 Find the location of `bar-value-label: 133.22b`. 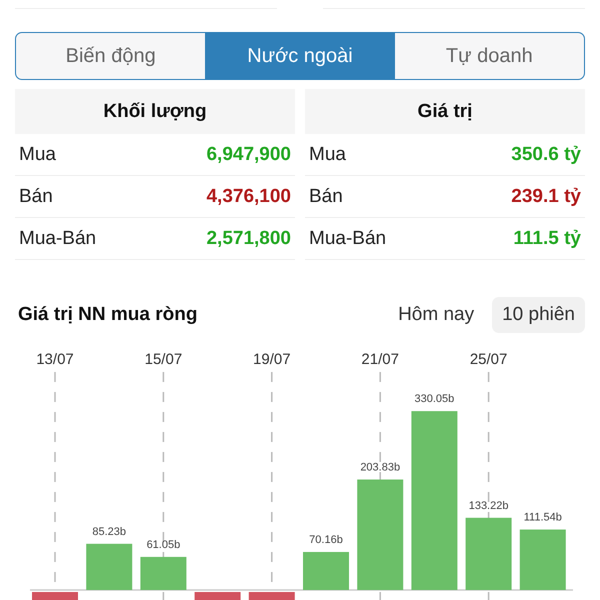

bar-value-label: 133.22b is located at coordinates (488, 506).